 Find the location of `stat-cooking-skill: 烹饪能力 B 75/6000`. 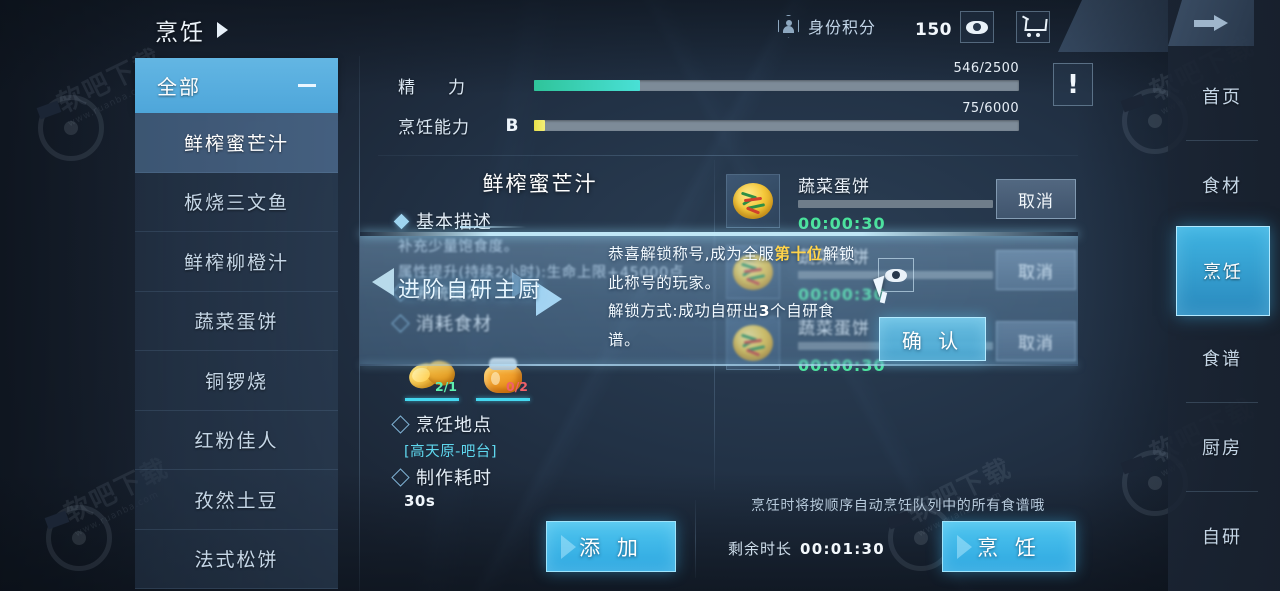

stat-cooking-skill: 烹饪能力 B 75/6000 is located at coordinates (708, 119).